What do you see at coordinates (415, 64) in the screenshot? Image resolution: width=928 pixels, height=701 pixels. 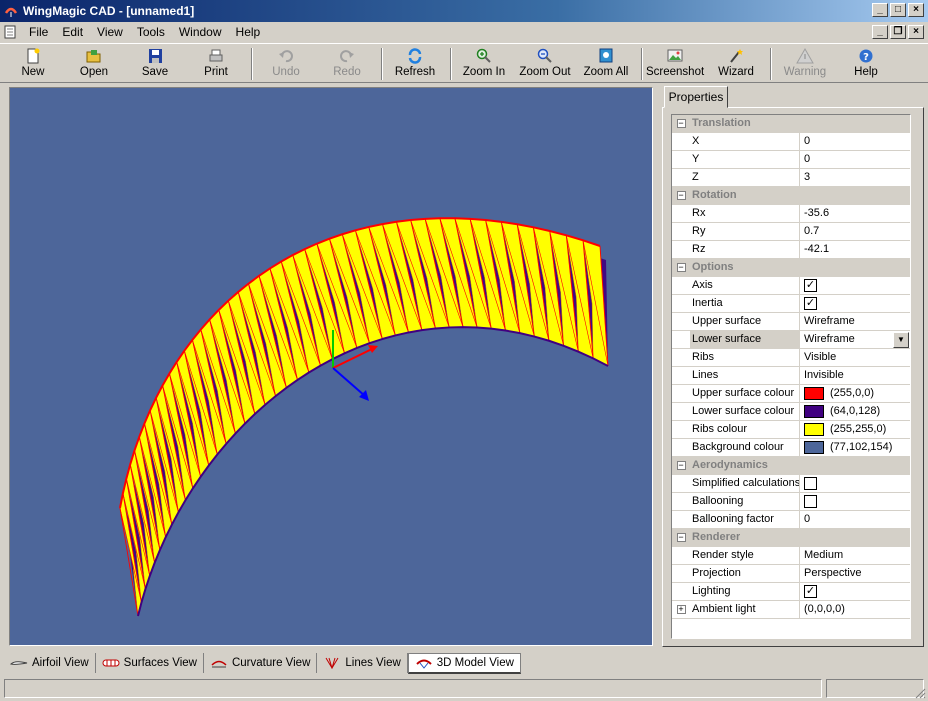 I see `refresh-button: Refresh` at bounding box center [415, 64].